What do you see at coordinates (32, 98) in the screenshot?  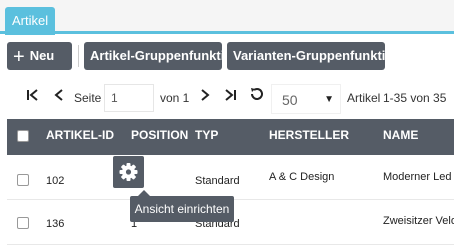 I see `first-page-icon` at bounding box center [32, 98].